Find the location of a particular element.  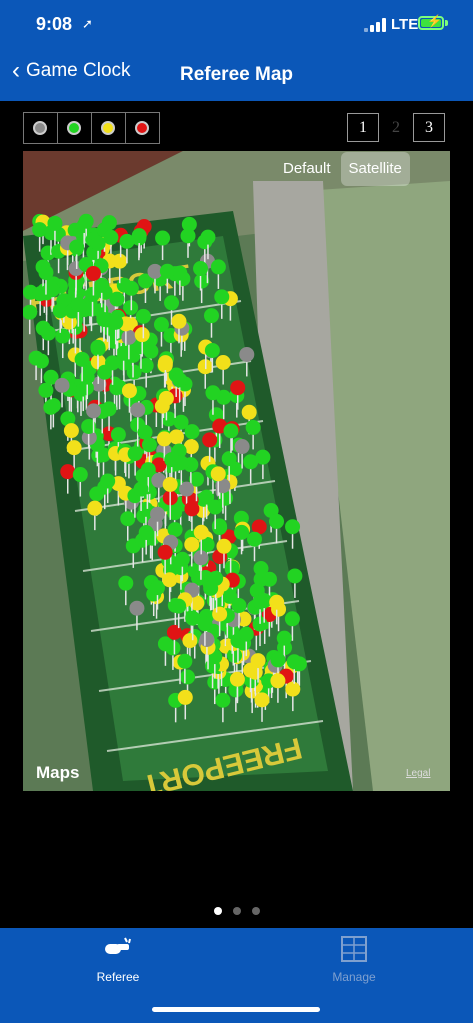

status-bar: 9:08 ➚ LTE ⚡ is located at coordinates (236, 25).